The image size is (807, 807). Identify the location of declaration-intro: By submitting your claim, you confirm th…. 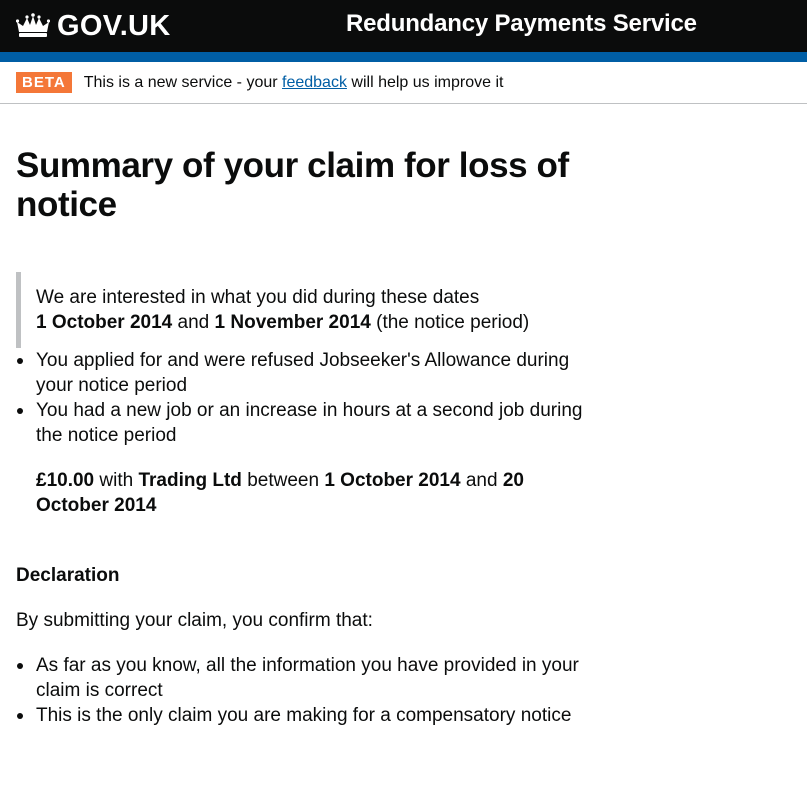
(194, 620).